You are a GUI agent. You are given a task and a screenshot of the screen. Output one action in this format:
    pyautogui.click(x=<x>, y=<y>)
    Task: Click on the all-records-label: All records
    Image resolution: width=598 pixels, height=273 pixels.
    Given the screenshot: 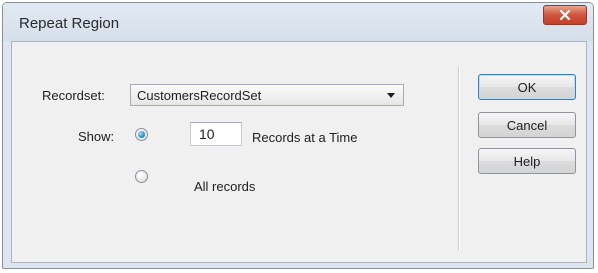 What is the action you would take?
    pyautogui.click(x=225, y=186)
    